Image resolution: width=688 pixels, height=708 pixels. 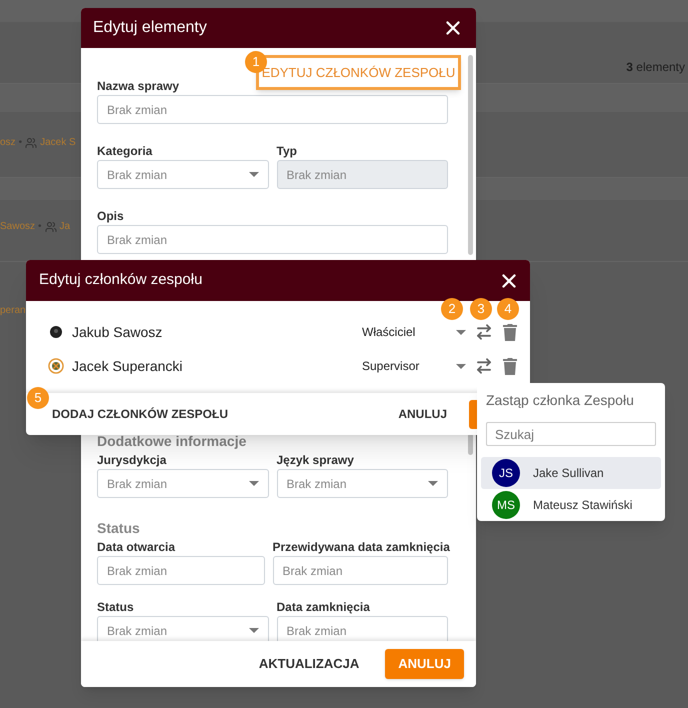 I want to click on add-members-button: DODAJ CZŁONKÓW ZESPOŁU, so click(x=140, y=414).